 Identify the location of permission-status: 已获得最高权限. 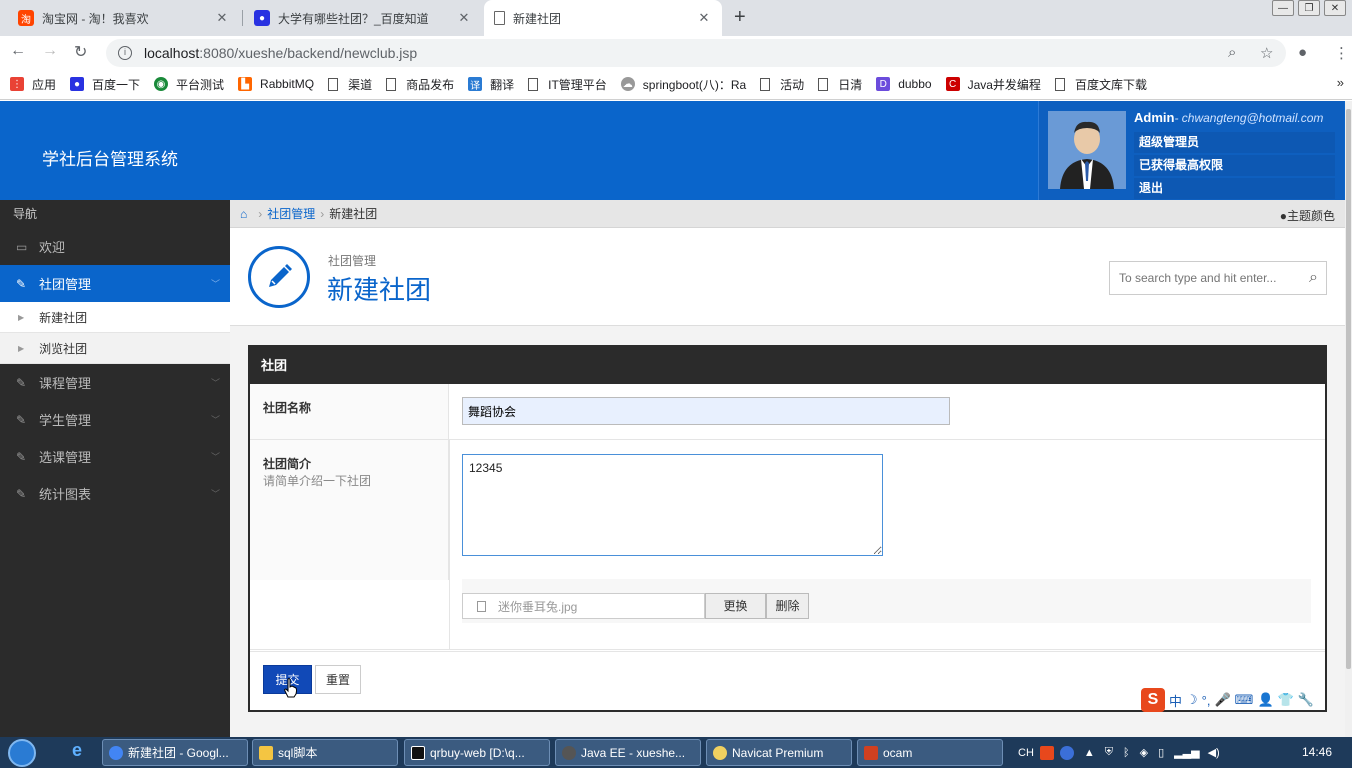
(1234, 165).